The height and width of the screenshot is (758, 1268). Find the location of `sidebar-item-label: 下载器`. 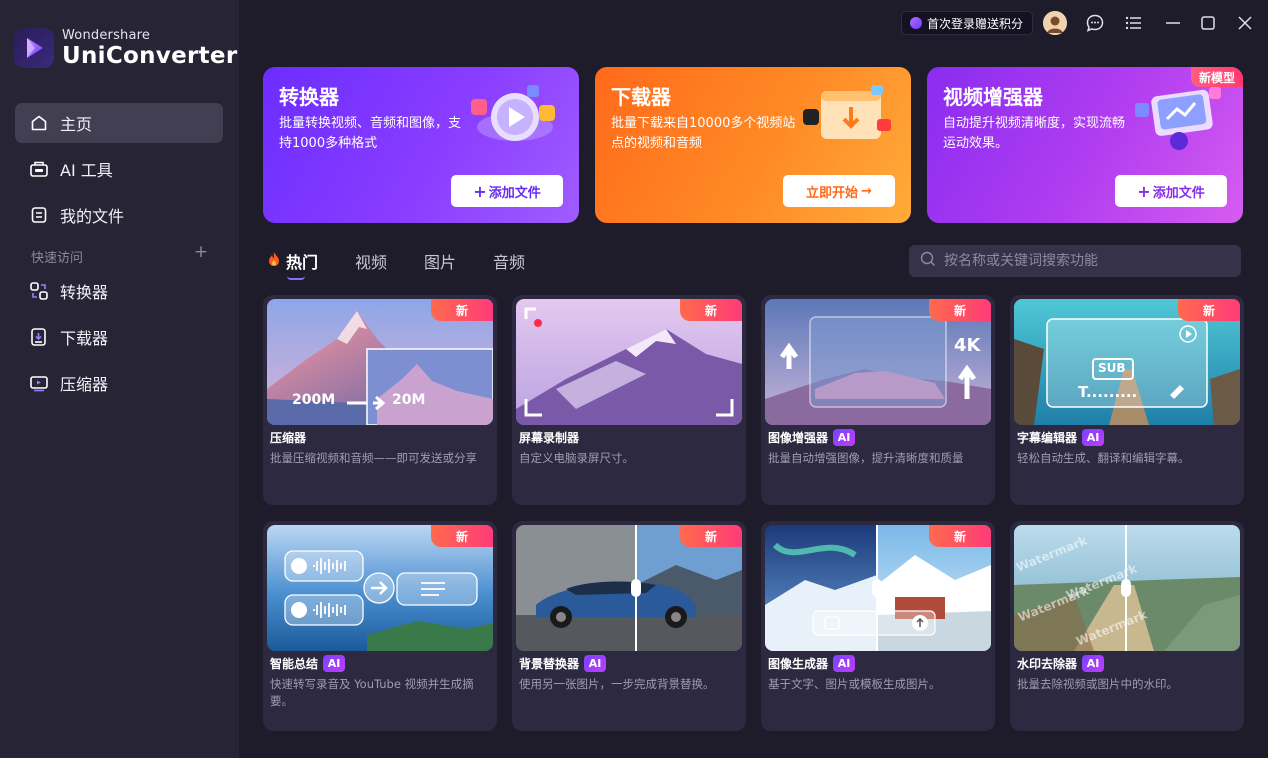

sidebar-item-label: 下载器 is located at coordinates (84, 338).